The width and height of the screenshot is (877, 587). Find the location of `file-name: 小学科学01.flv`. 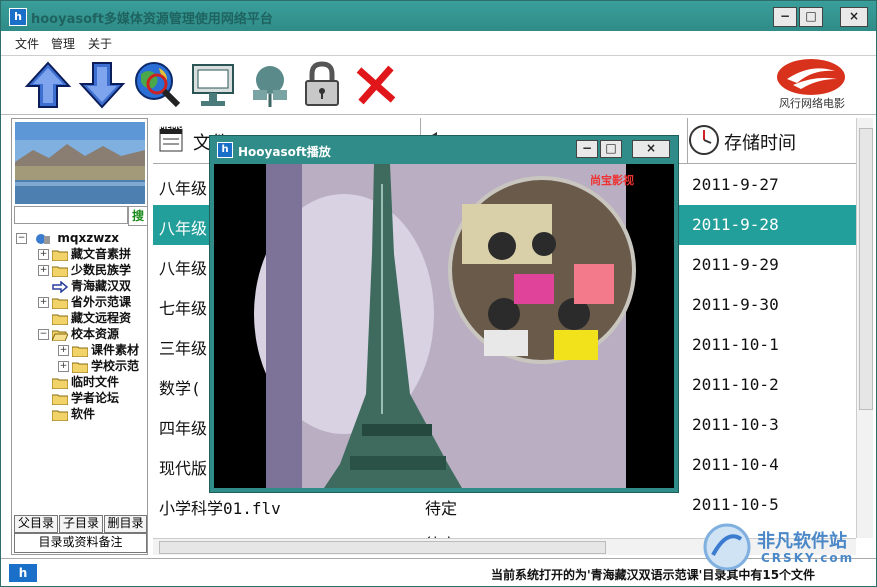

file-name: 小学科学01.flv is located at coordinates (220, 508).